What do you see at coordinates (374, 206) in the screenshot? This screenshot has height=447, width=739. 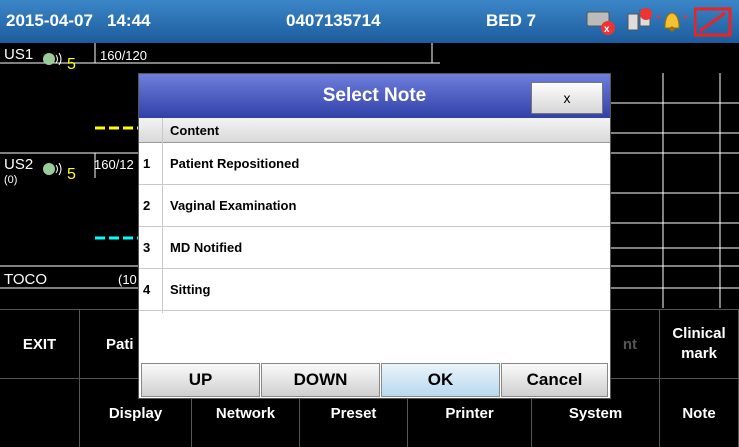 I see `list-item: 2 Vaginal Examination` at bounding box center [374, 206].